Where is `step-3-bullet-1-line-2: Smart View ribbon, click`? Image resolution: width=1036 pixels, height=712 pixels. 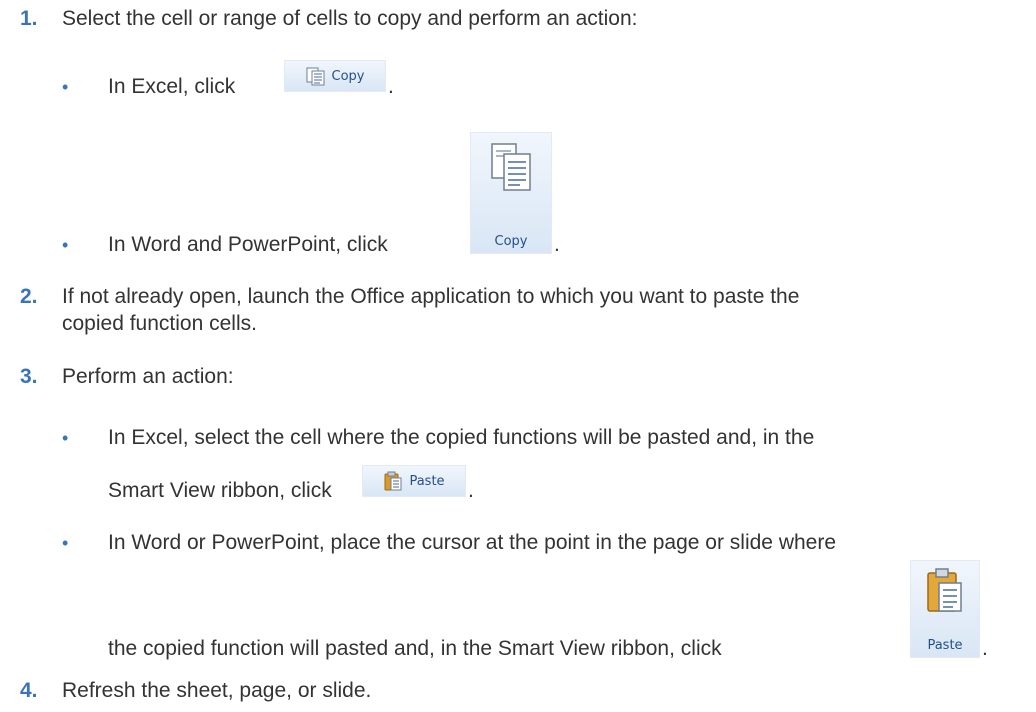 step-3-bullet-1-line-2: Smart View ribbon, click is located at coordinates (220, 490).